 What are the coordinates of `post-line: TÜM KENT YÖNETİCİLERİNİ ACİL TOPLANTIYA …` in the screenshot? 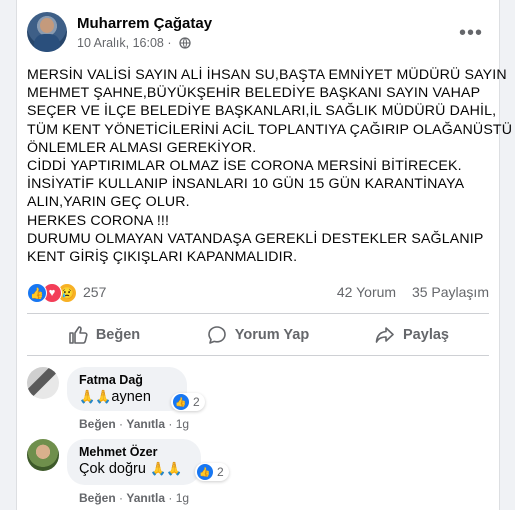 It's located at (270, 129).